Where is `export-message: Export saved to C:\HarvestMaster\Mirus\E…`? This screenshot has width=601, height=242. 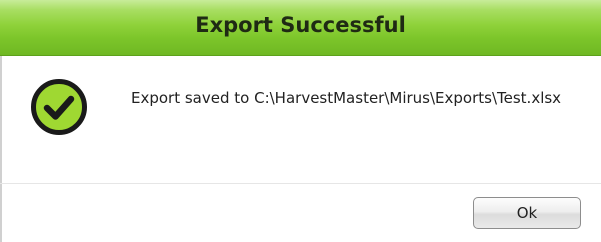
export-message: Export saved to C:\HarvestMaster\Mirus\E… is located at coordinates (346, 98).